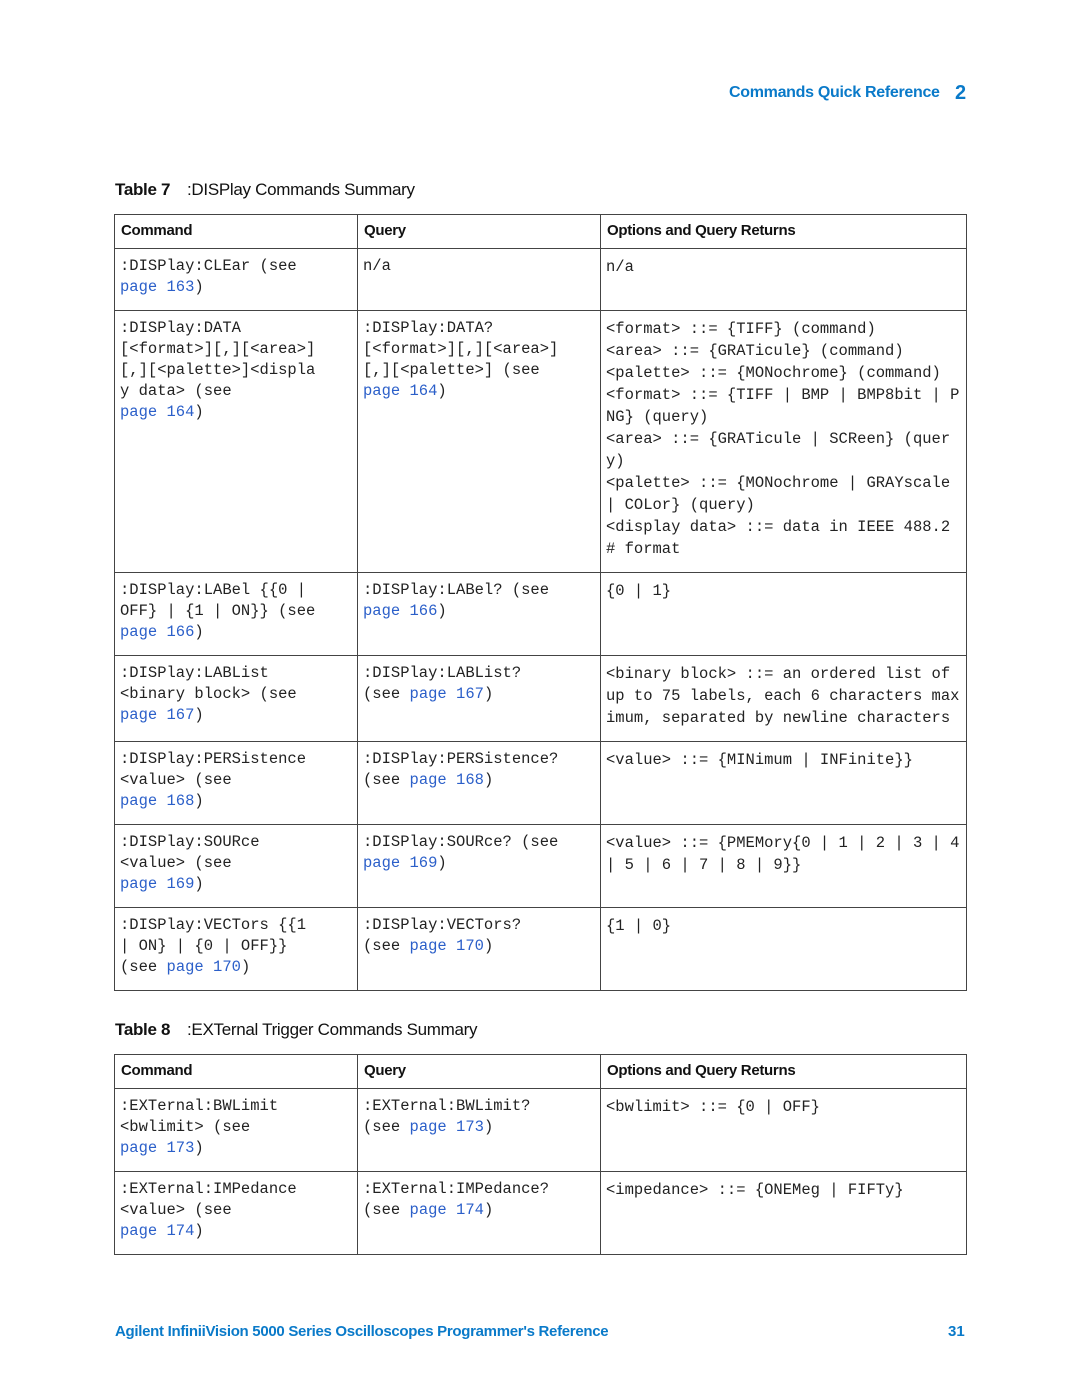  I want to click on query-text-line: [,][<palette>] (see, so click(451, 370).